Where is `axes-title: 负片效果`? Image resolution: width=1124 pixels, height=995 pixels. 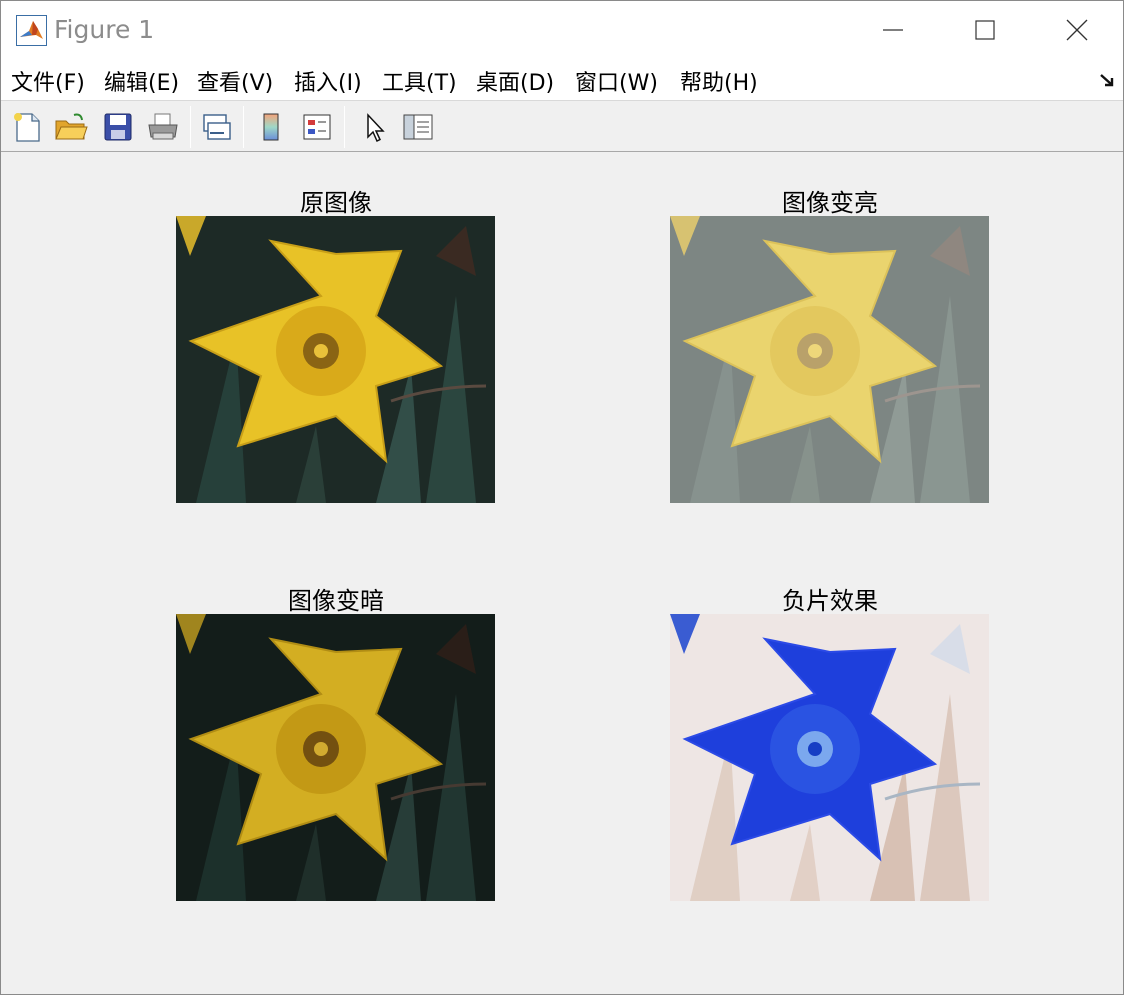
axes-title: 负片效果 is located at coordinates (830, 601).